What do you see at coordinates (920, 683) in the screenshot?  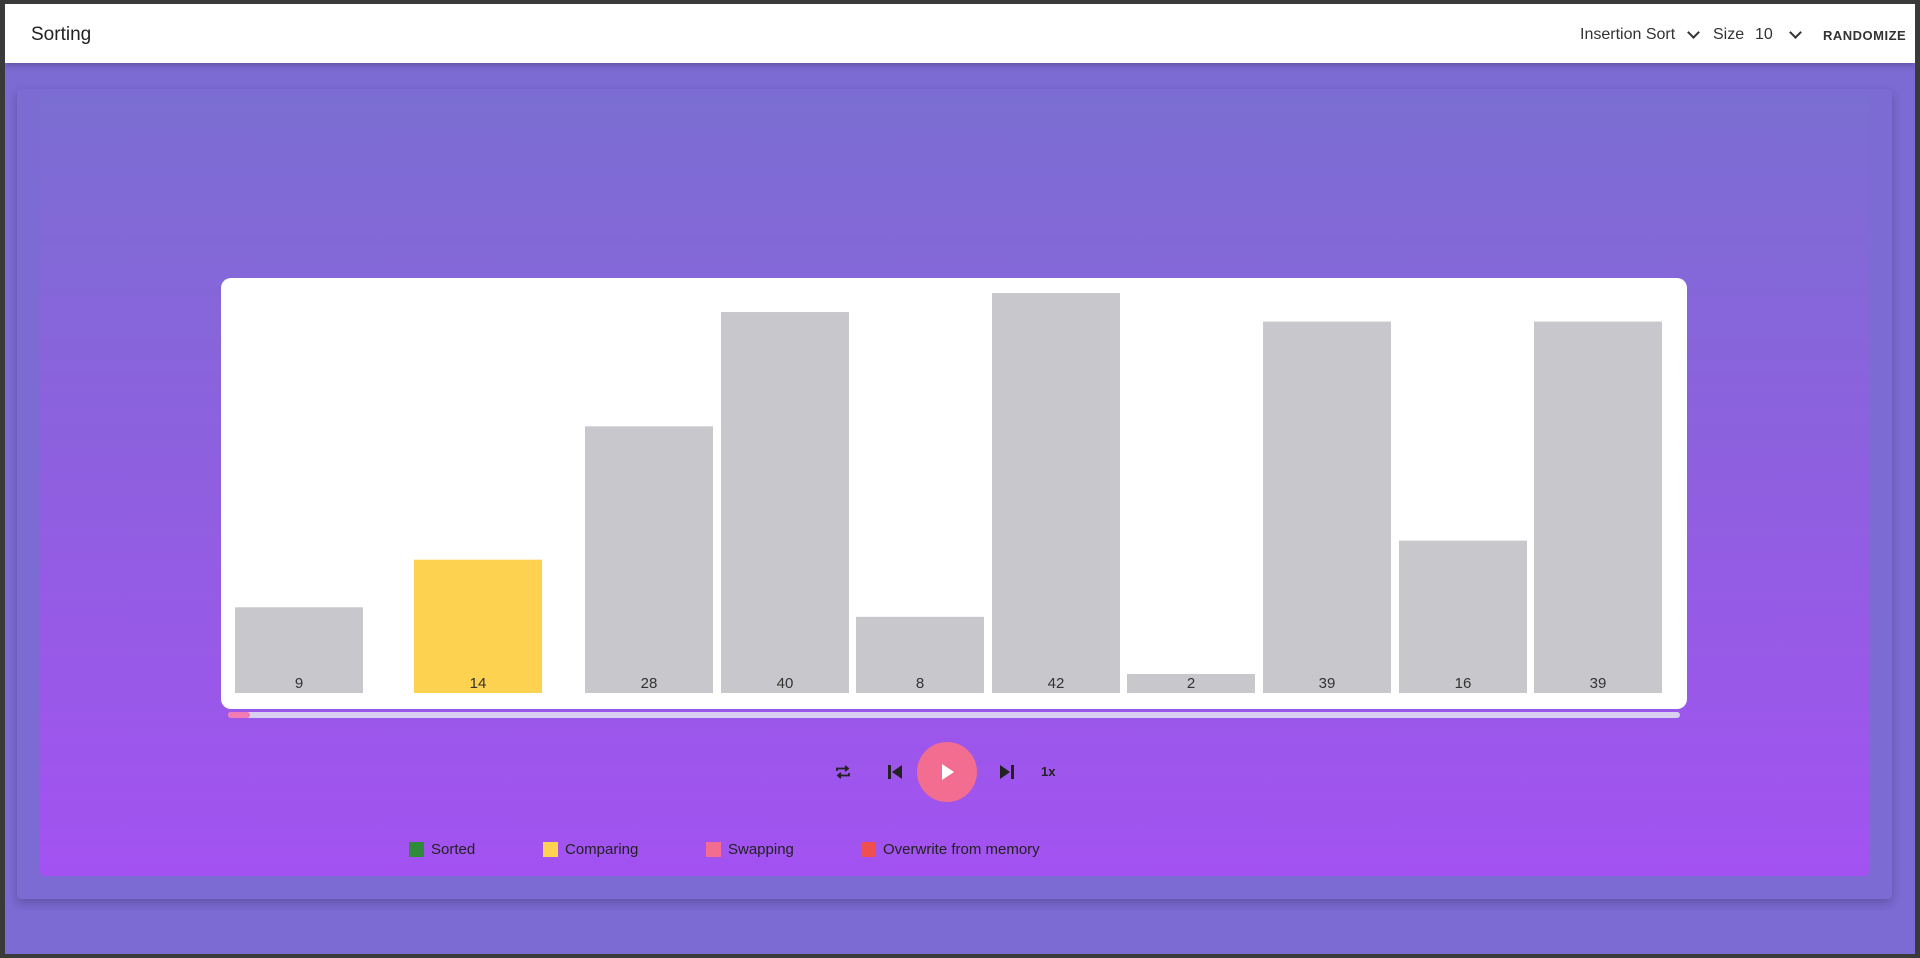 I see `bar-value-label: 8` at bounding box center [920, 683].